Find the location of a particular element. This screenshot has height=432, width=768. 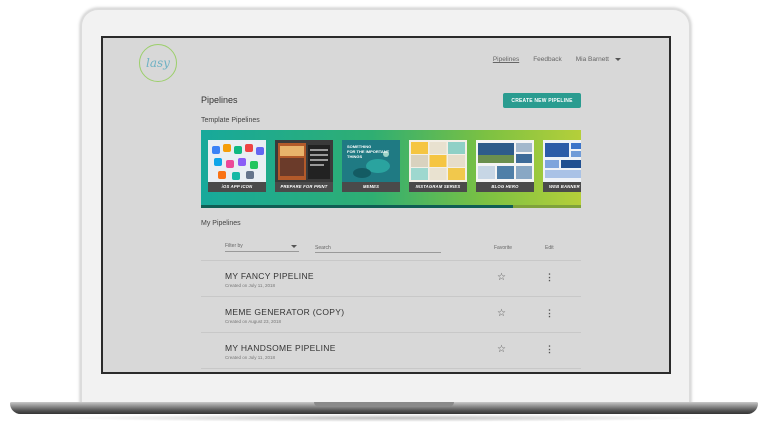

template-card-blog-hero: BLOG HERO is located at coordinates (505, 166).